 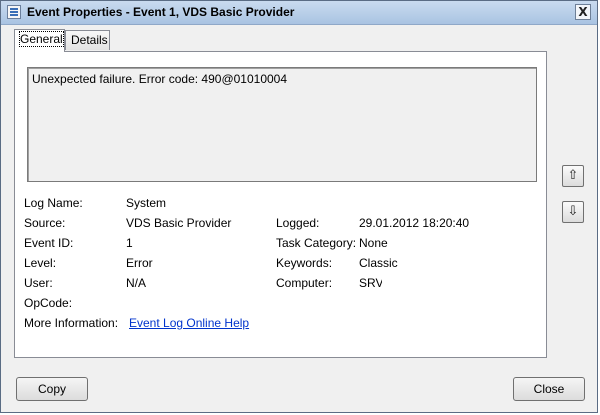 I want to click on user-value: N/A, so click(x=136, y=283).